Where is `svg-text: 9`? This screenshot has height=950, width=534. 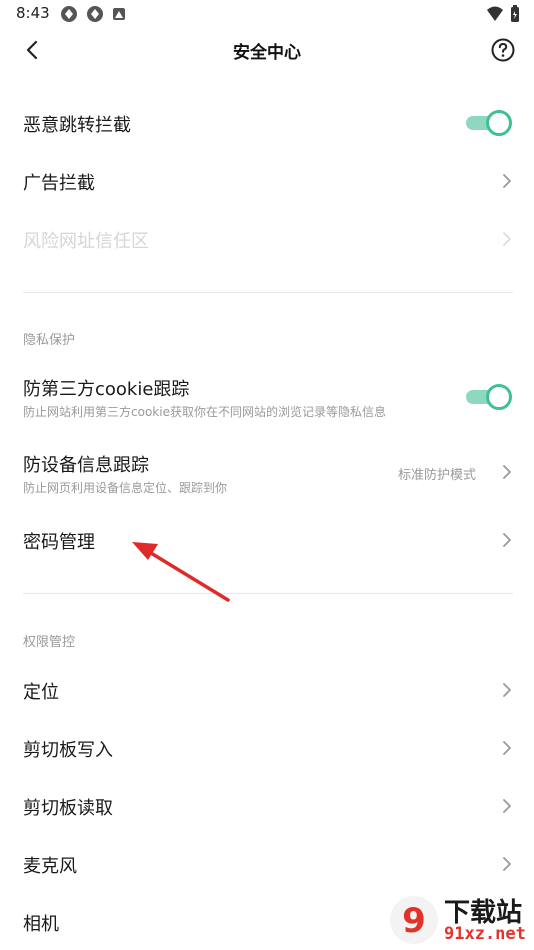 svg-text: 9 is located at coordinates (414, 921).